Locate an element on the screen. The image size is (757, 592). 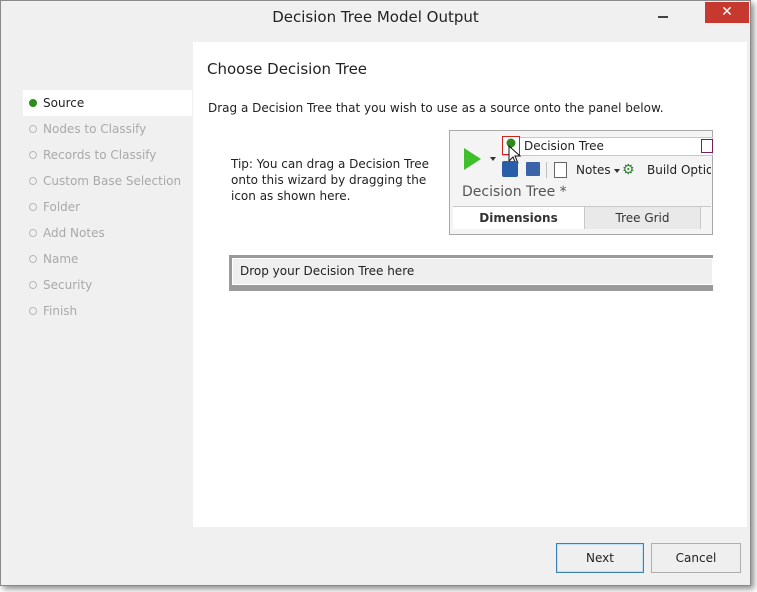
step-security: Security is located at coordinates (107, 285).